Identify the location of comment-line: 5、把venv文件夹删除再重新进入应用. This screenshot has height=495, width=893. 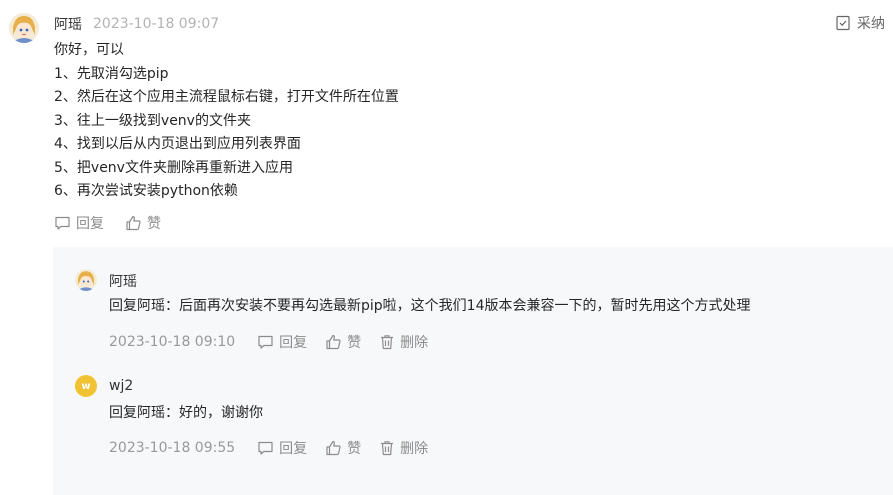
(173, 167).